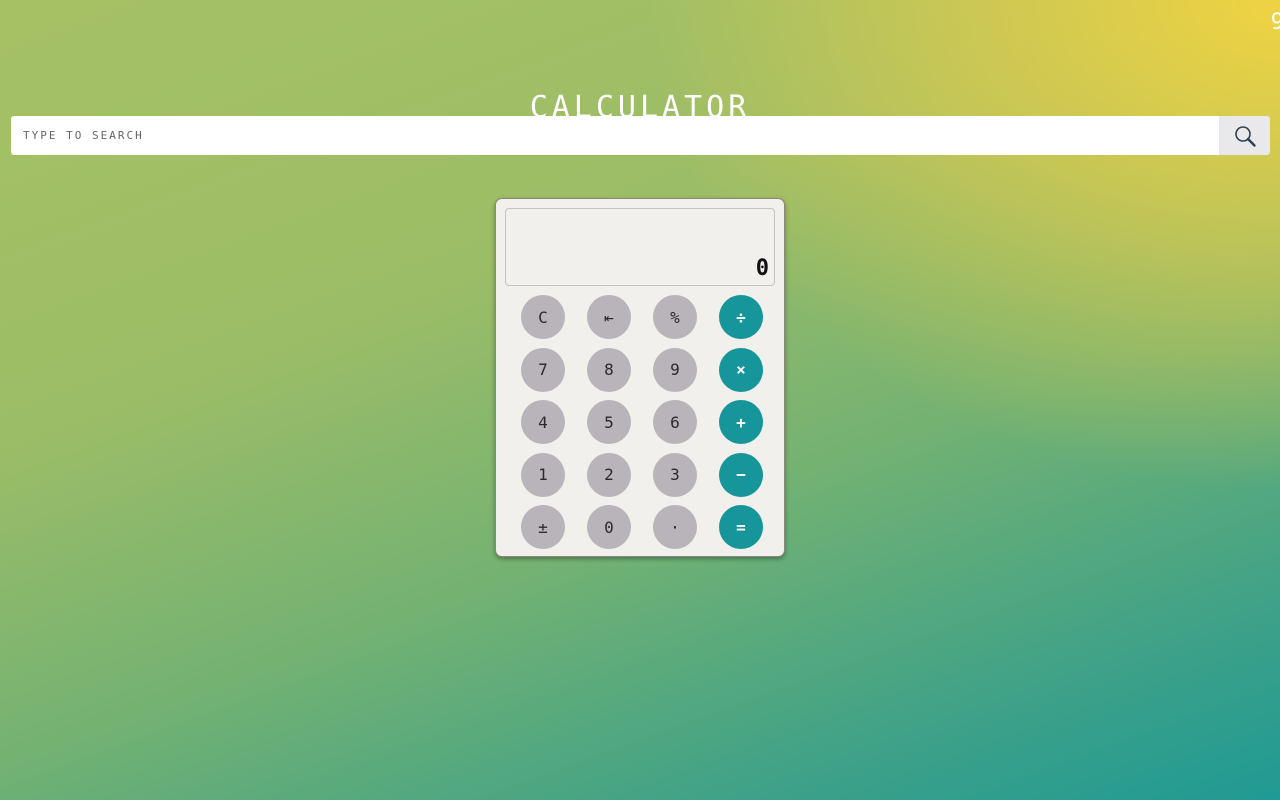  I want to click on backspace-button: ⇤, so click(609, 317).